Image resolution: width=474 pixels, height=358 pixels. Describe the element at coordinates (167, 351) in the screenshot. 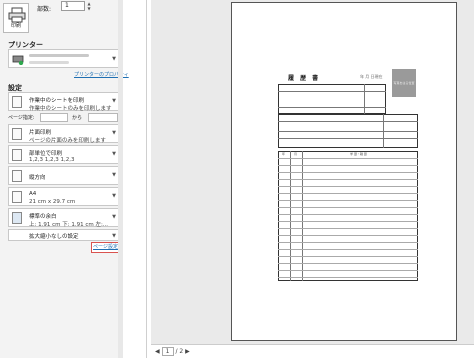

I see `current-page-input: 1` at that location.